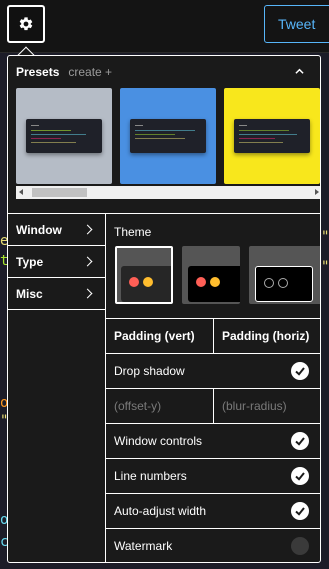  I want to click on drop-shadow-label: Drop shadow, so click(149, 371).